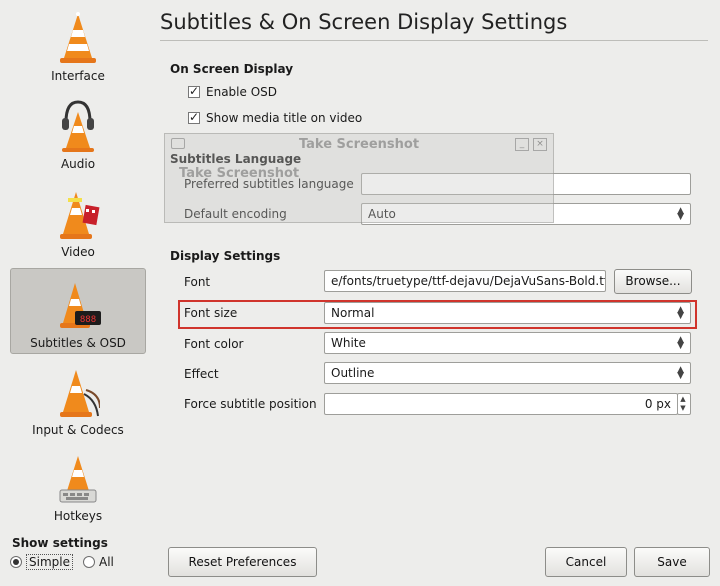 Image resolution: width=720 pixels, height=586 pixels. What do you see at coordinates (49, 562) in the screenshot?
I see `simple-radio-label: Simple` at bounding box center [49, 562].